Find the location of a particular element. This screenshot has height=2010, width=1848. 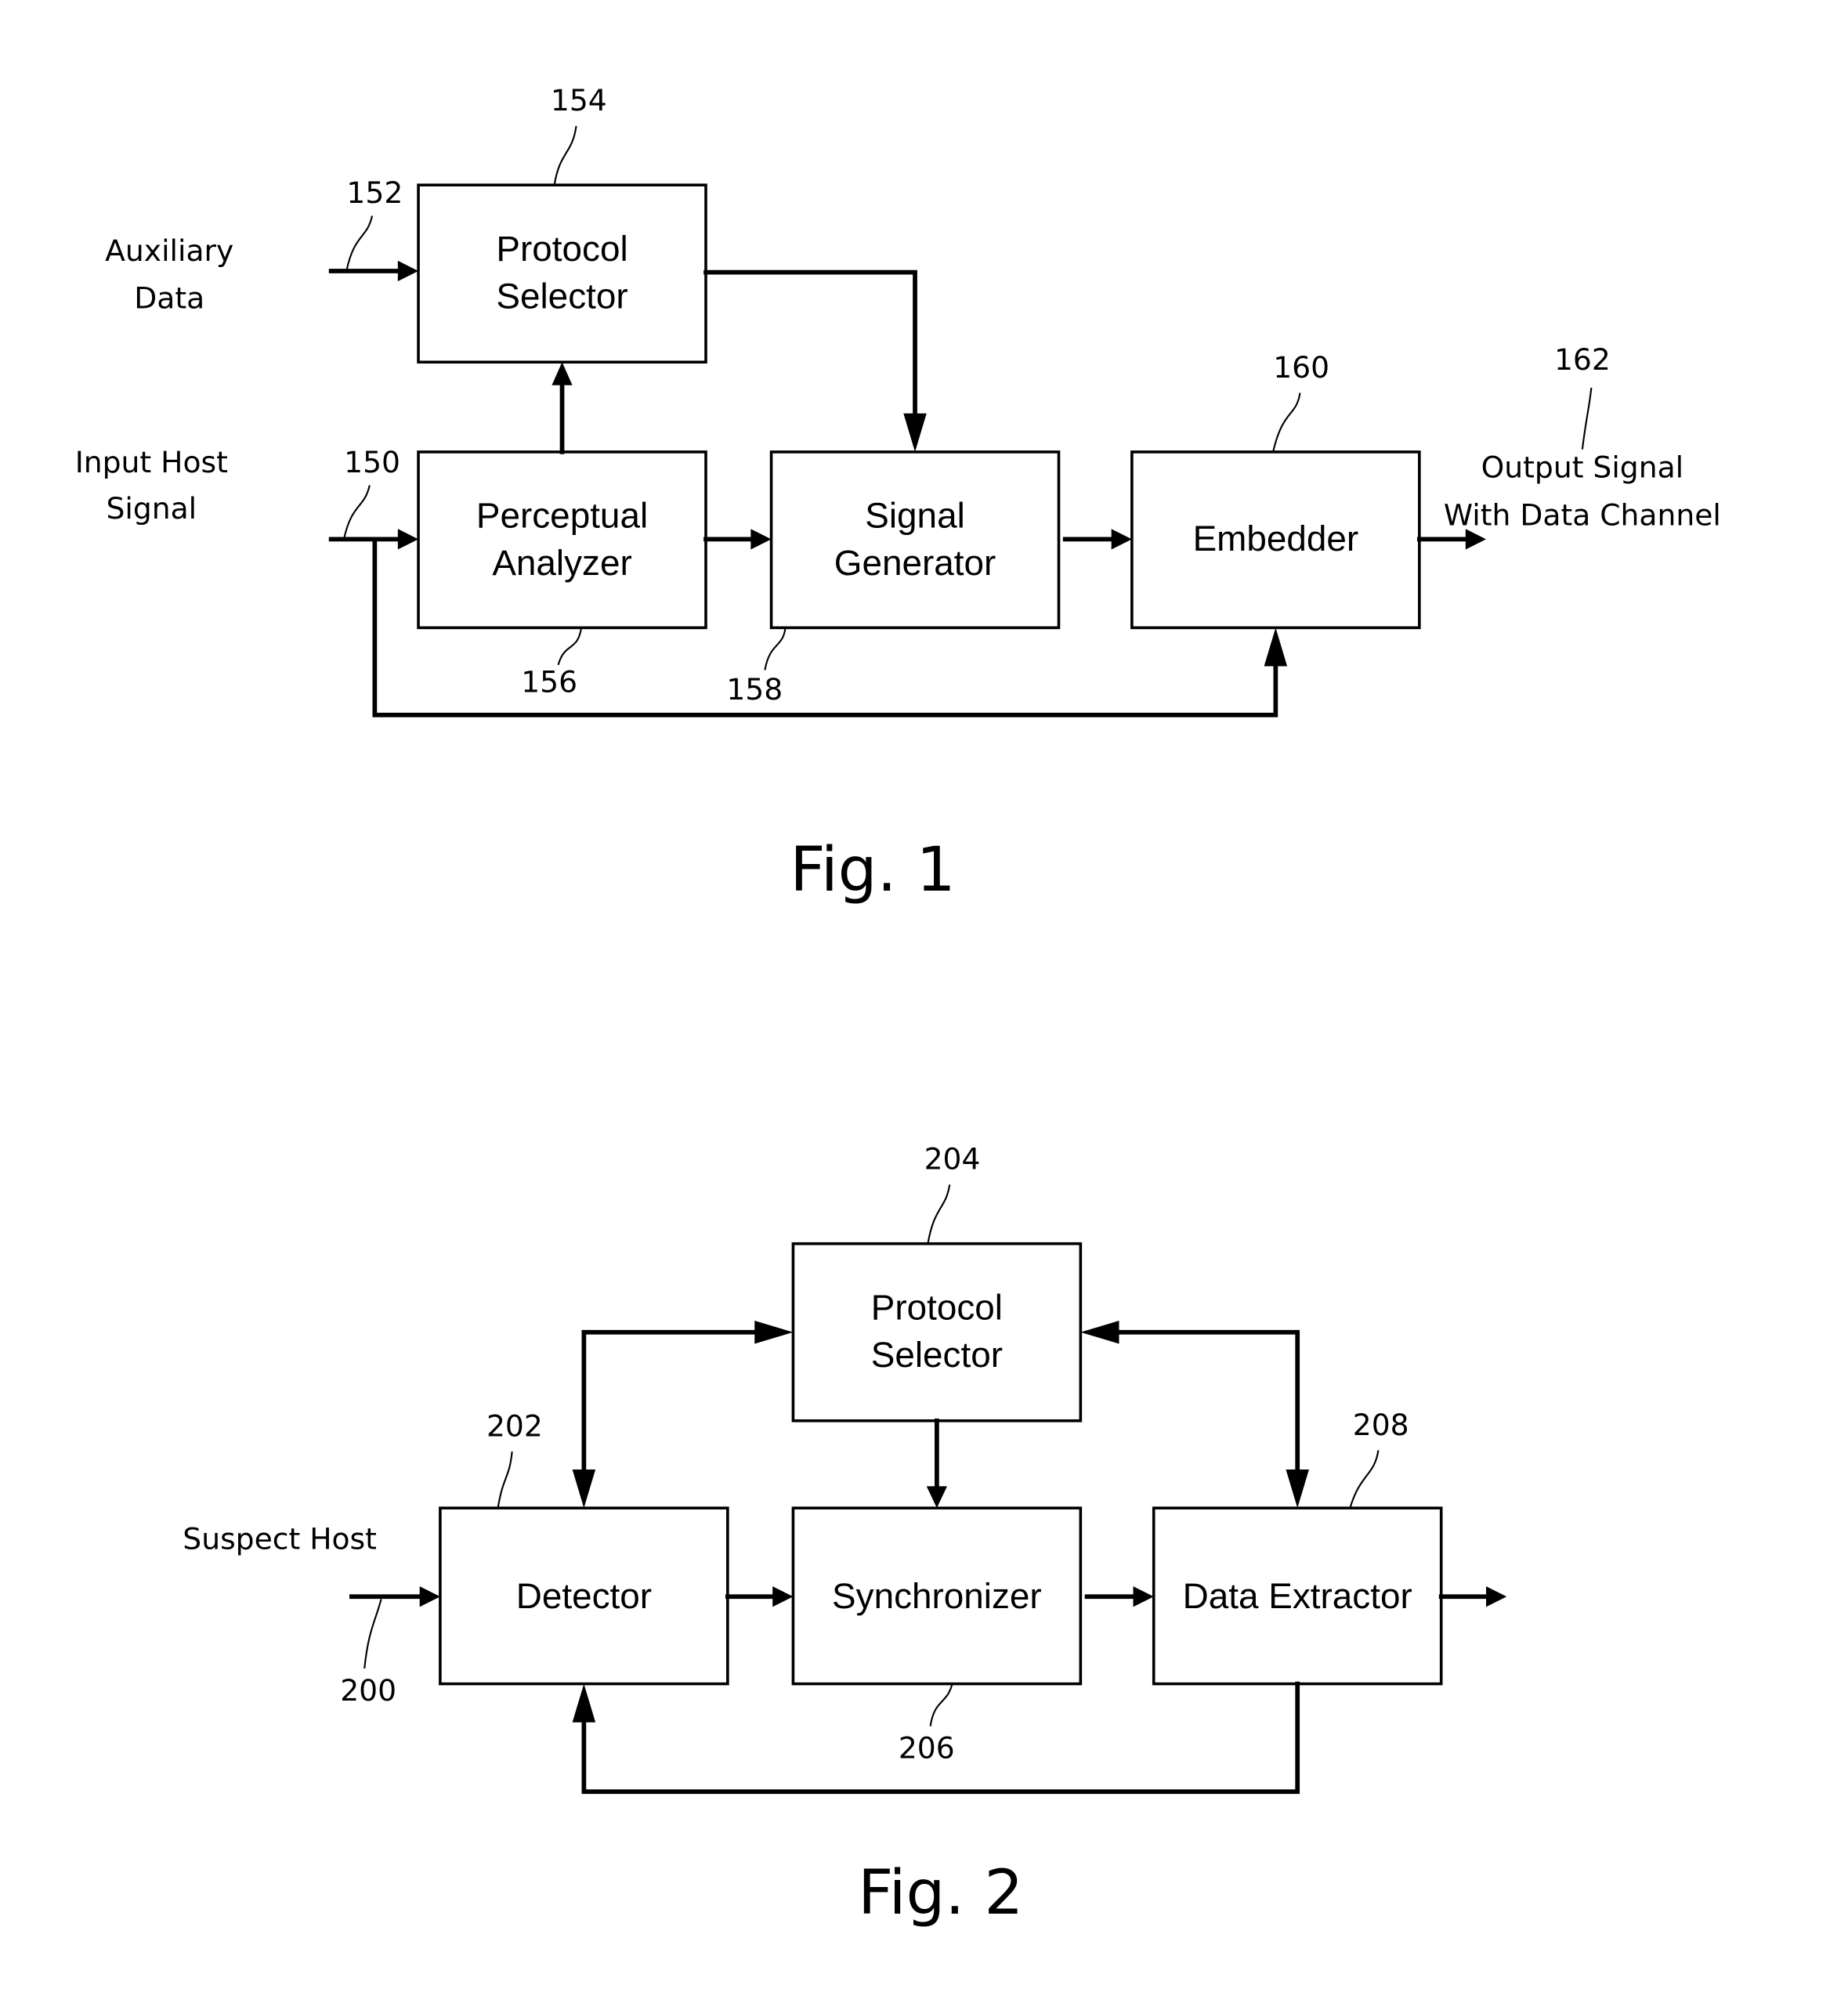

output-signal-label: With Data Channel is located at coordinates (1582, 514).